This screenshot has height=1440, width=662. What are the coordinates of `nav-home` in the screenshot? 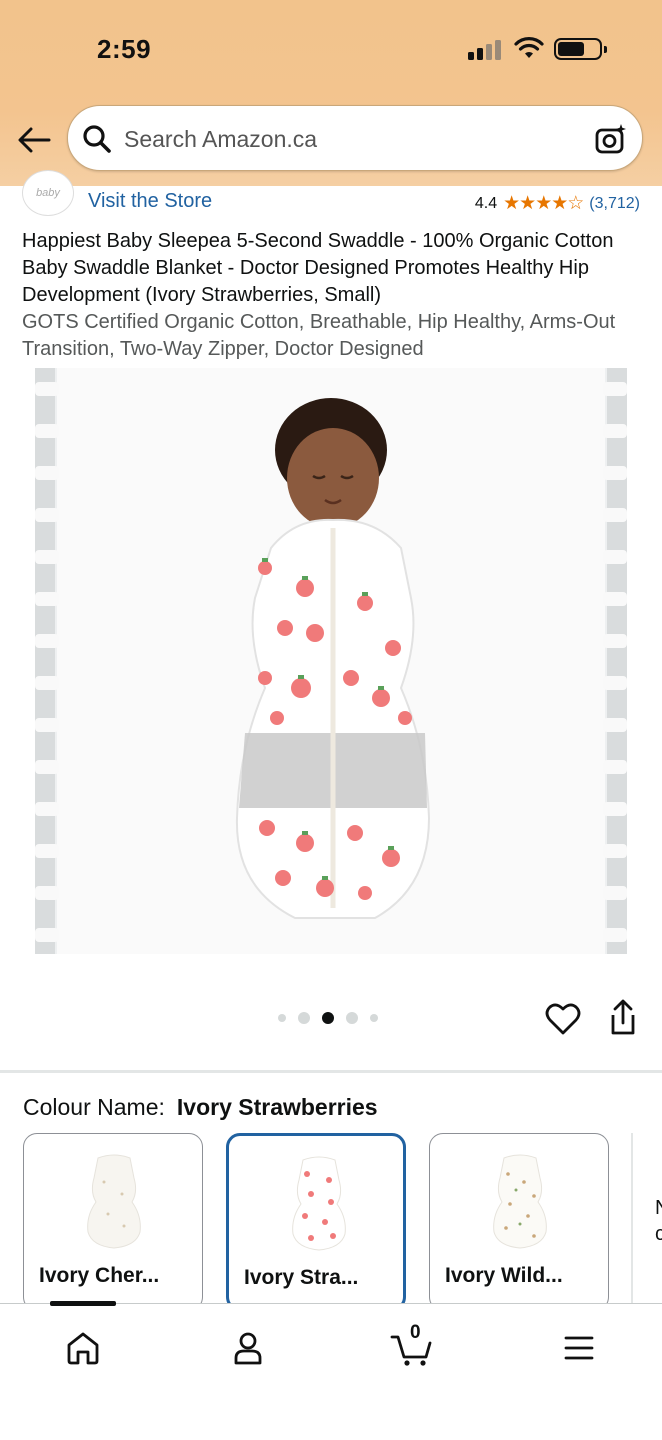 It's located at (83, 1348).